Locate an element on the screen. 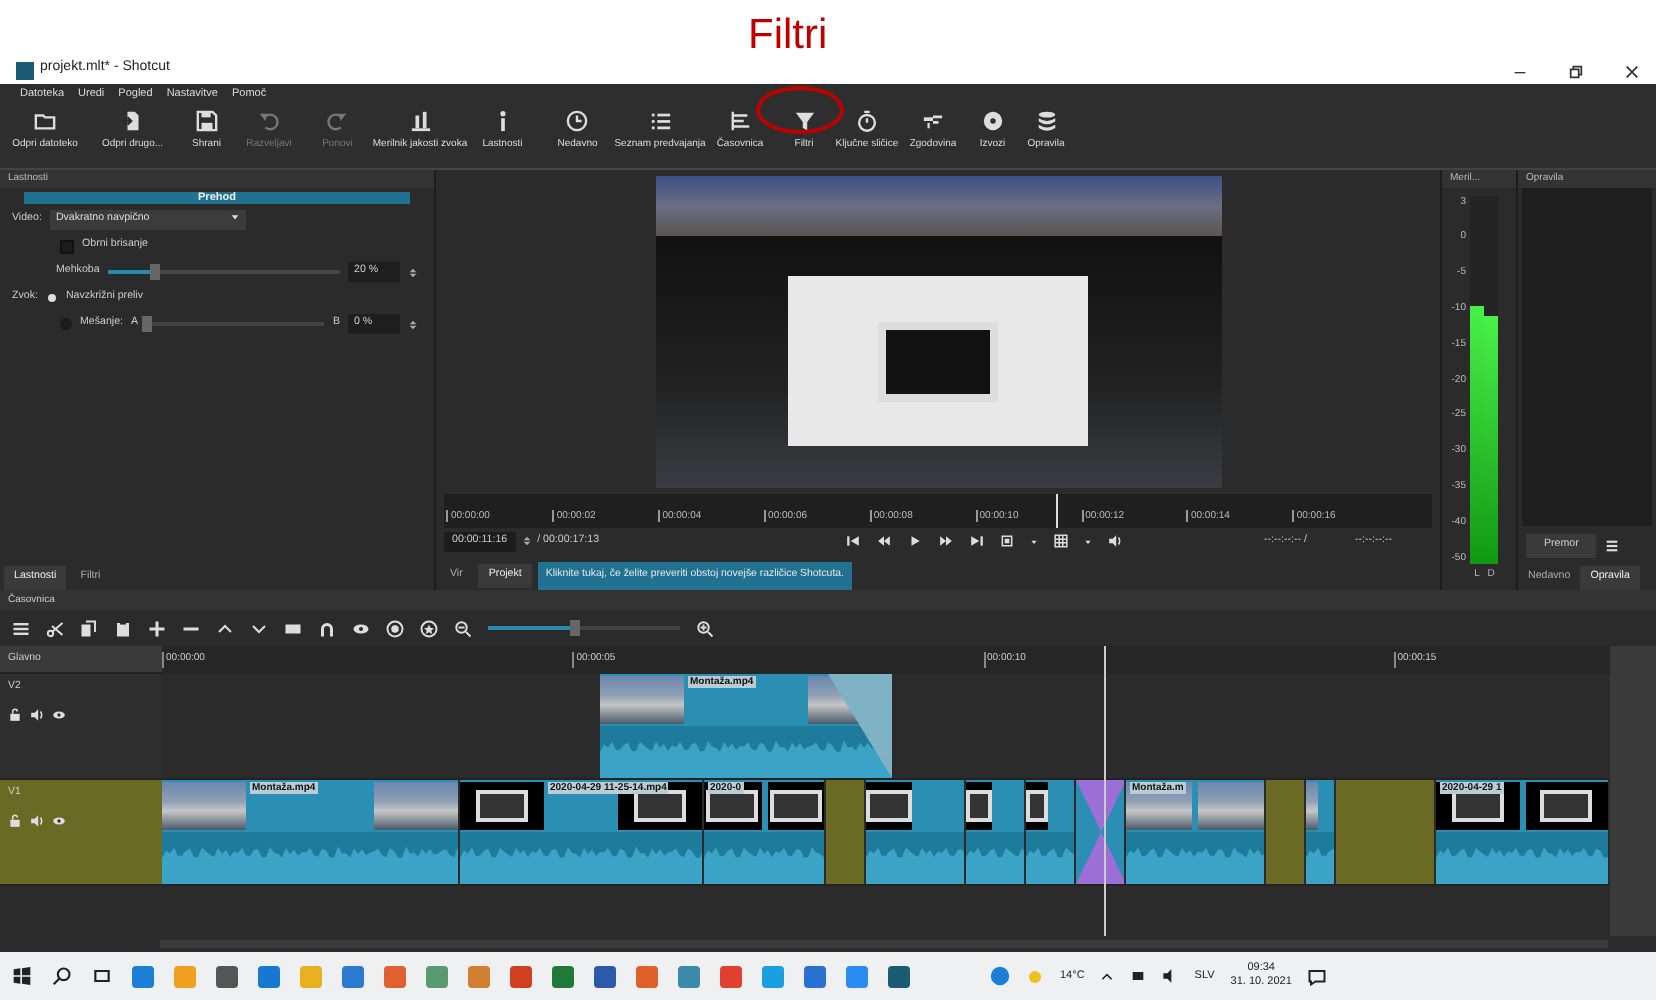  star-circle-icon is located at coordinates (429, 628).